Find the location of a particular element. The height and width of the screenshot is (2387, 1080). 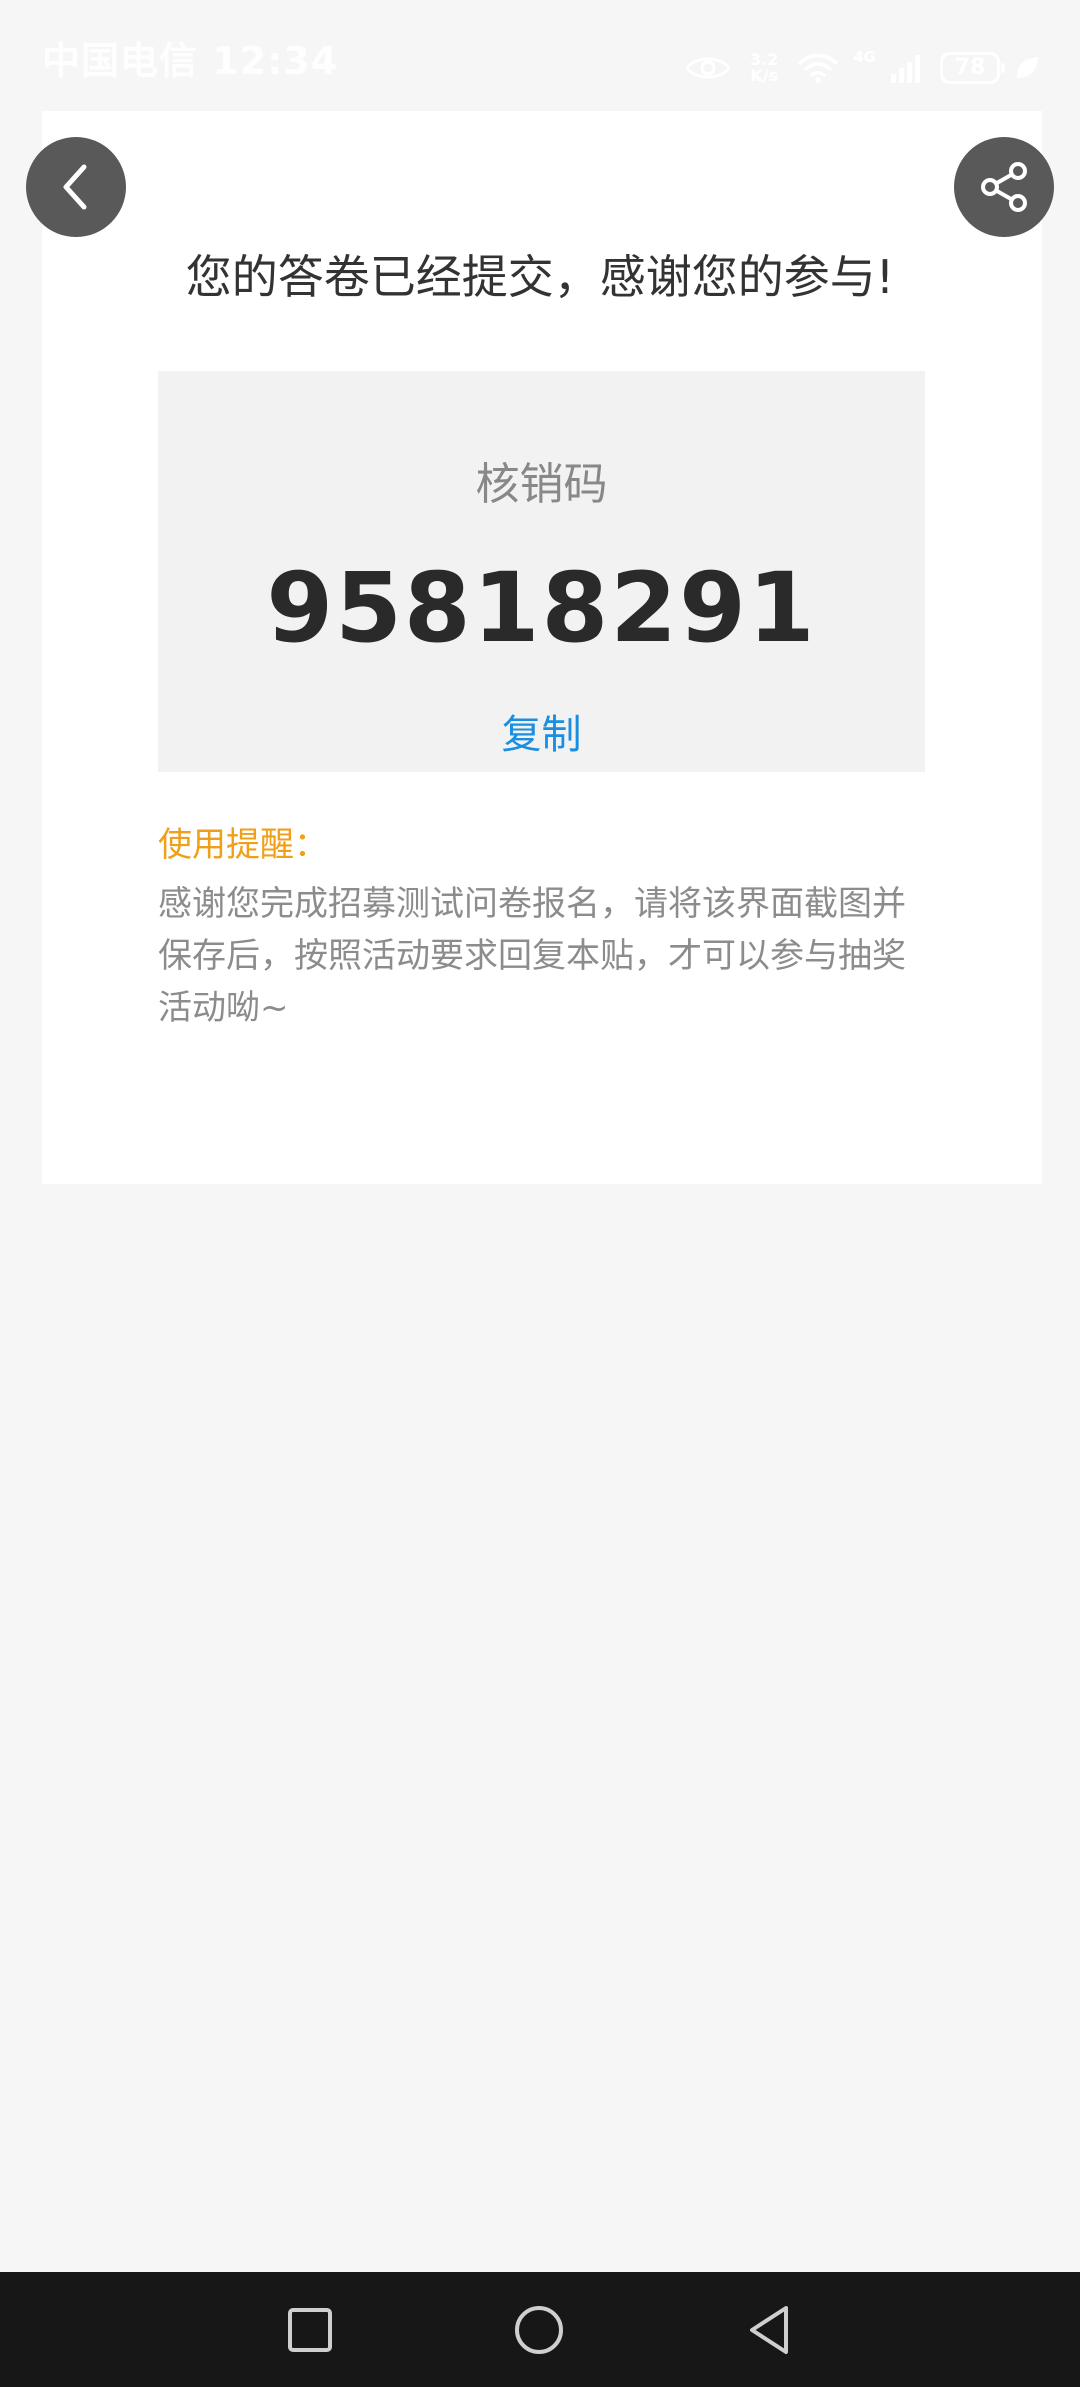

network-speed: 3.2 K/s is located at coordinates (764, 67).